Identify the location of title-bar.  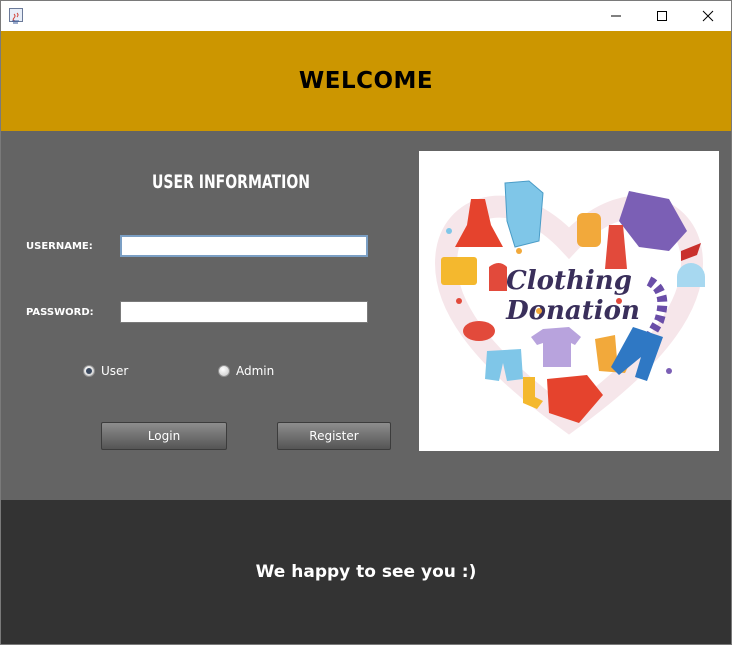
(366, 16).